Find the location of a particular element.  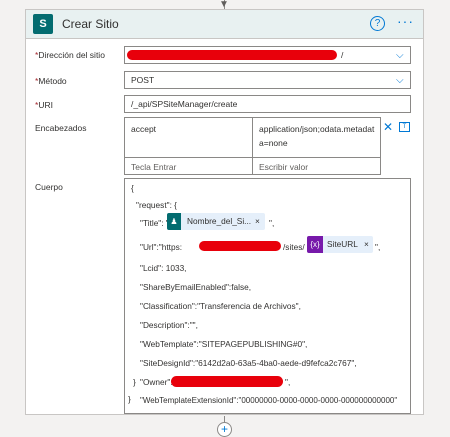

body-line: /sites/ is located at coordinates (294, 247).